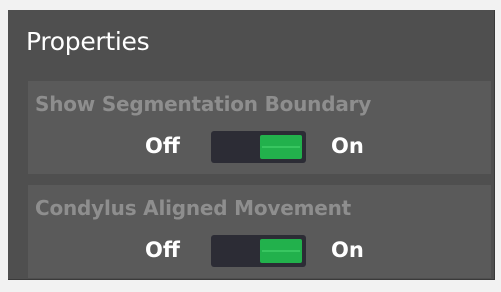 This screenshot has width=501, height=292. What do you see at coordinates (203, 104) in the screenshot?
I see `property-label: Show Segmentation Boundary` at bounding box center [203, 104].